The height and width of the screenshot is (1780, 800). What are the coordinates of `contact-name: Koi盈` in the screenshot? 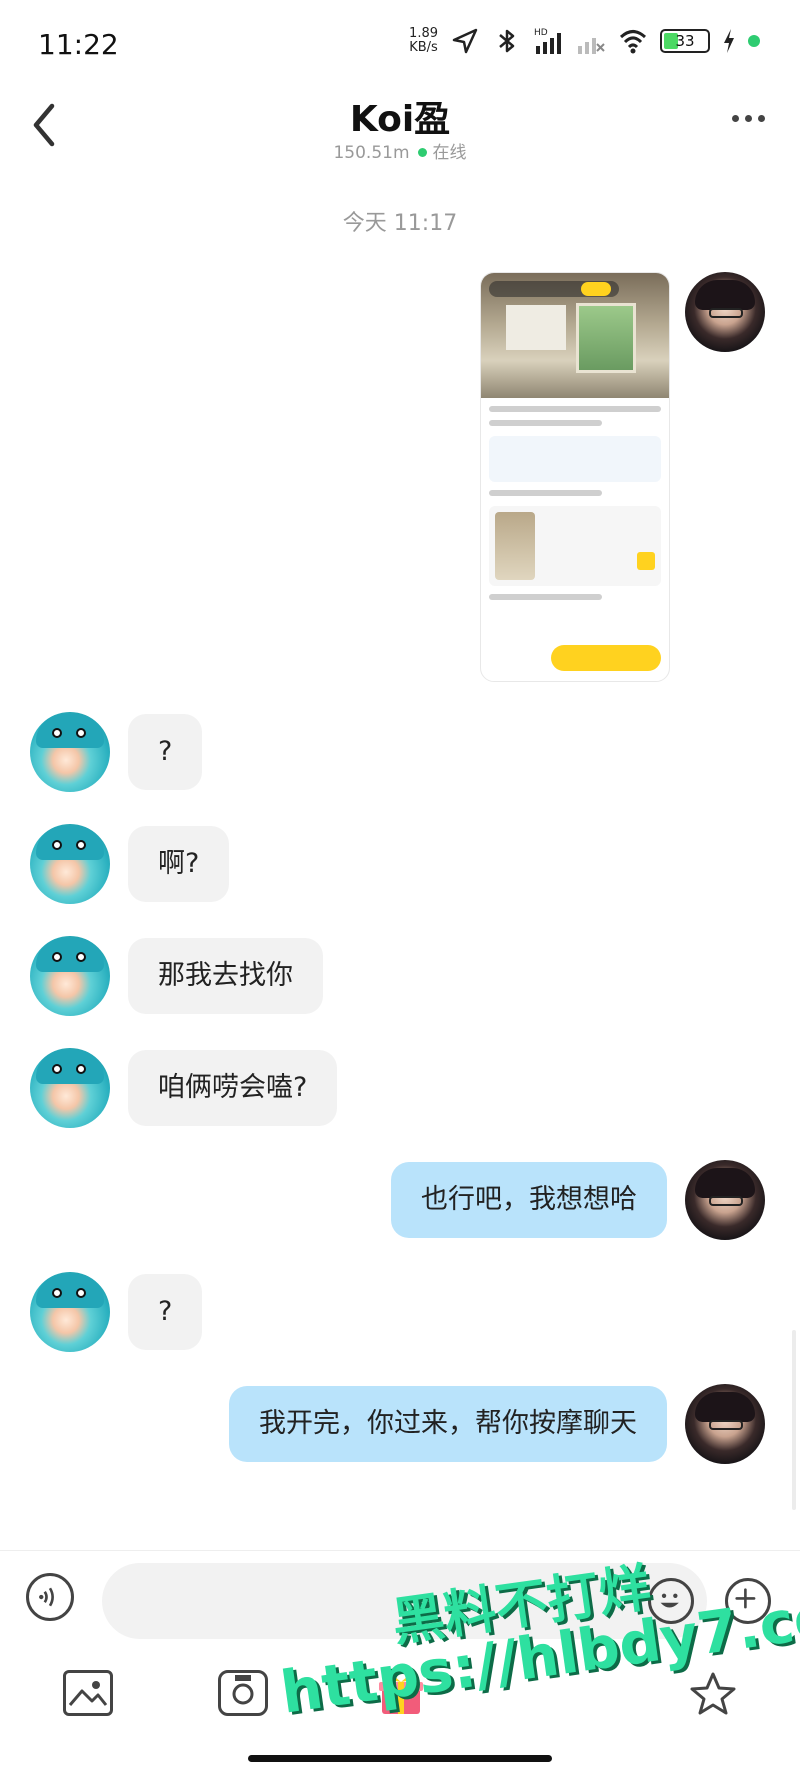 It's located at (400, 116).